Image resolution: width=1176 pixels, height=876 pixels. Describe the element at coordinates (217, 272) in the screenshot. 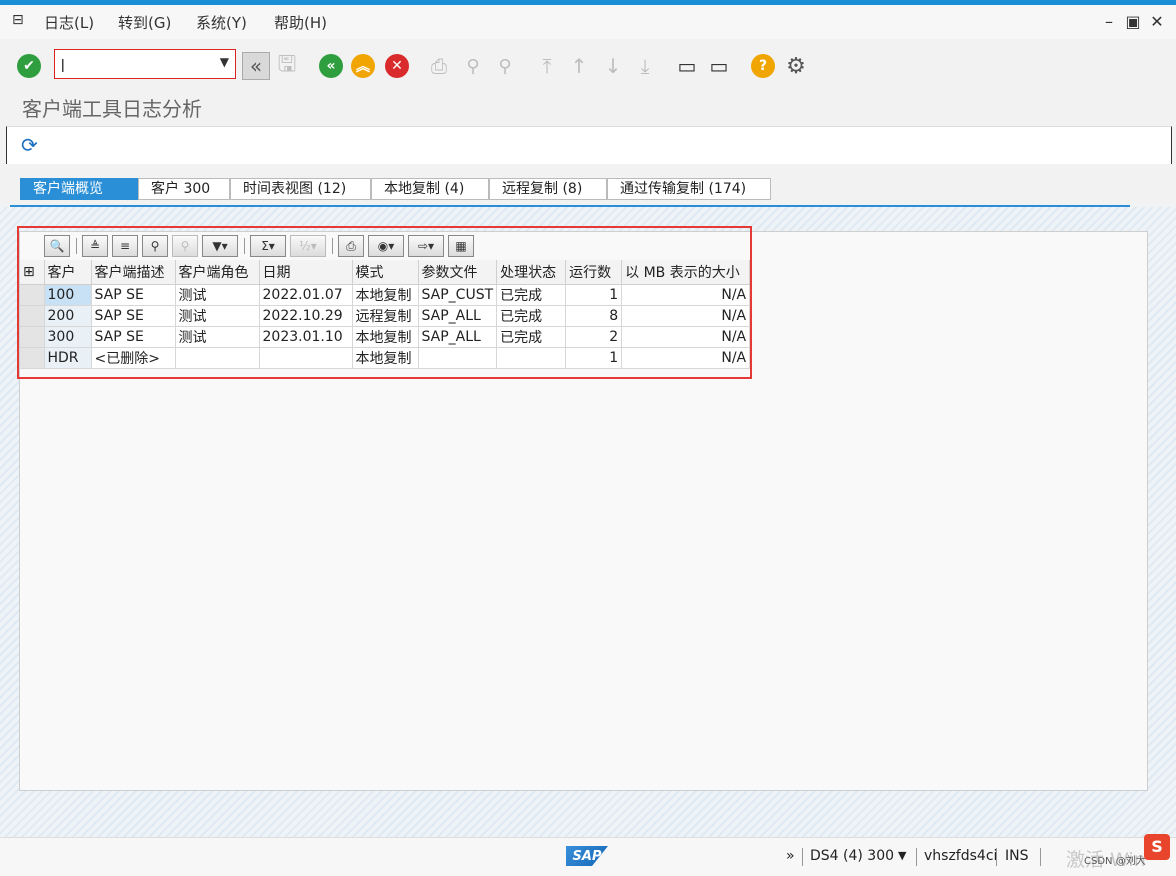

I see `column-header: 客户端角色` at that location.